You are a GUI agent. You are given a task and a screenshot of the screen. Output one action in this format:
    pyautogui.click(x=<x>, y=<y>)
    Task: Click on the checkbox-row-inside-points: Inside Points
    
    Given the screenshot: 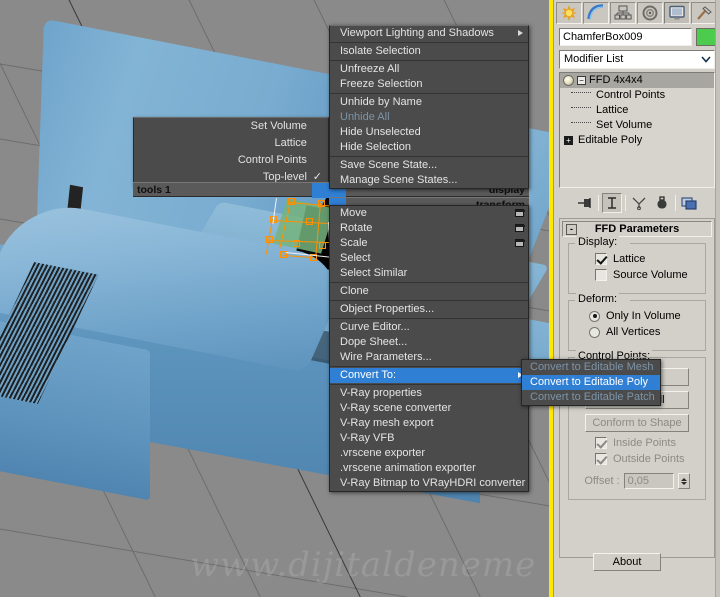 What is the action you would take?
    pyautogui.click(x=646, y=443)
    